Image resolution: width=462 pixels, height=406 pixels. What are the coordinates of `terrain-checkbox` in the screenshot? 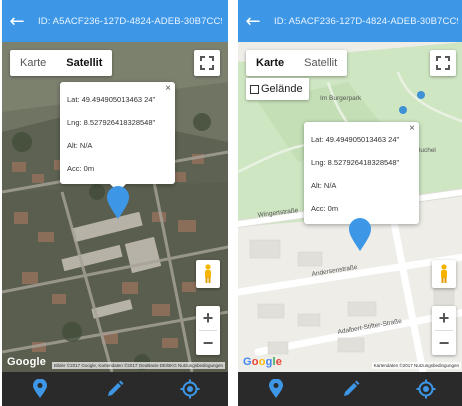 It's located at (254, 89).